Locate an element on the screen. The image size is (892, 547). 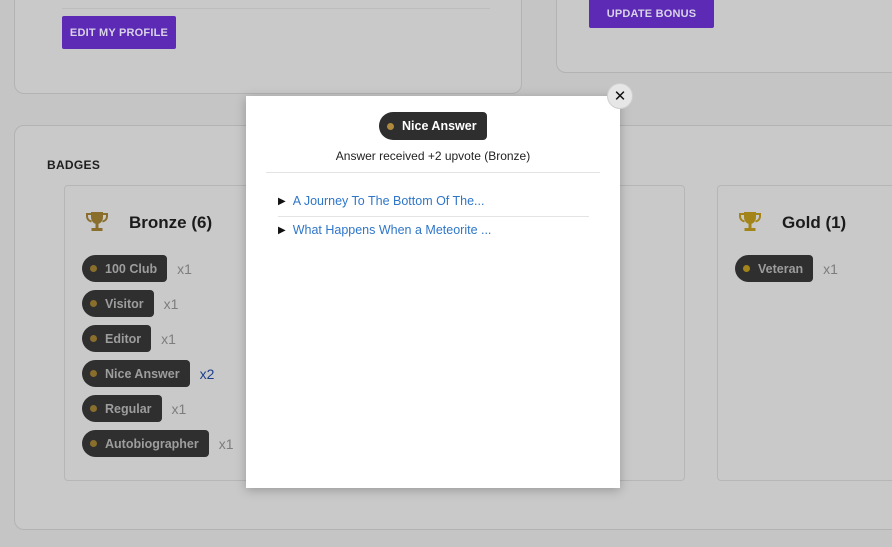
badge-pill: Autobiographer is located at coordinates (145, 443).